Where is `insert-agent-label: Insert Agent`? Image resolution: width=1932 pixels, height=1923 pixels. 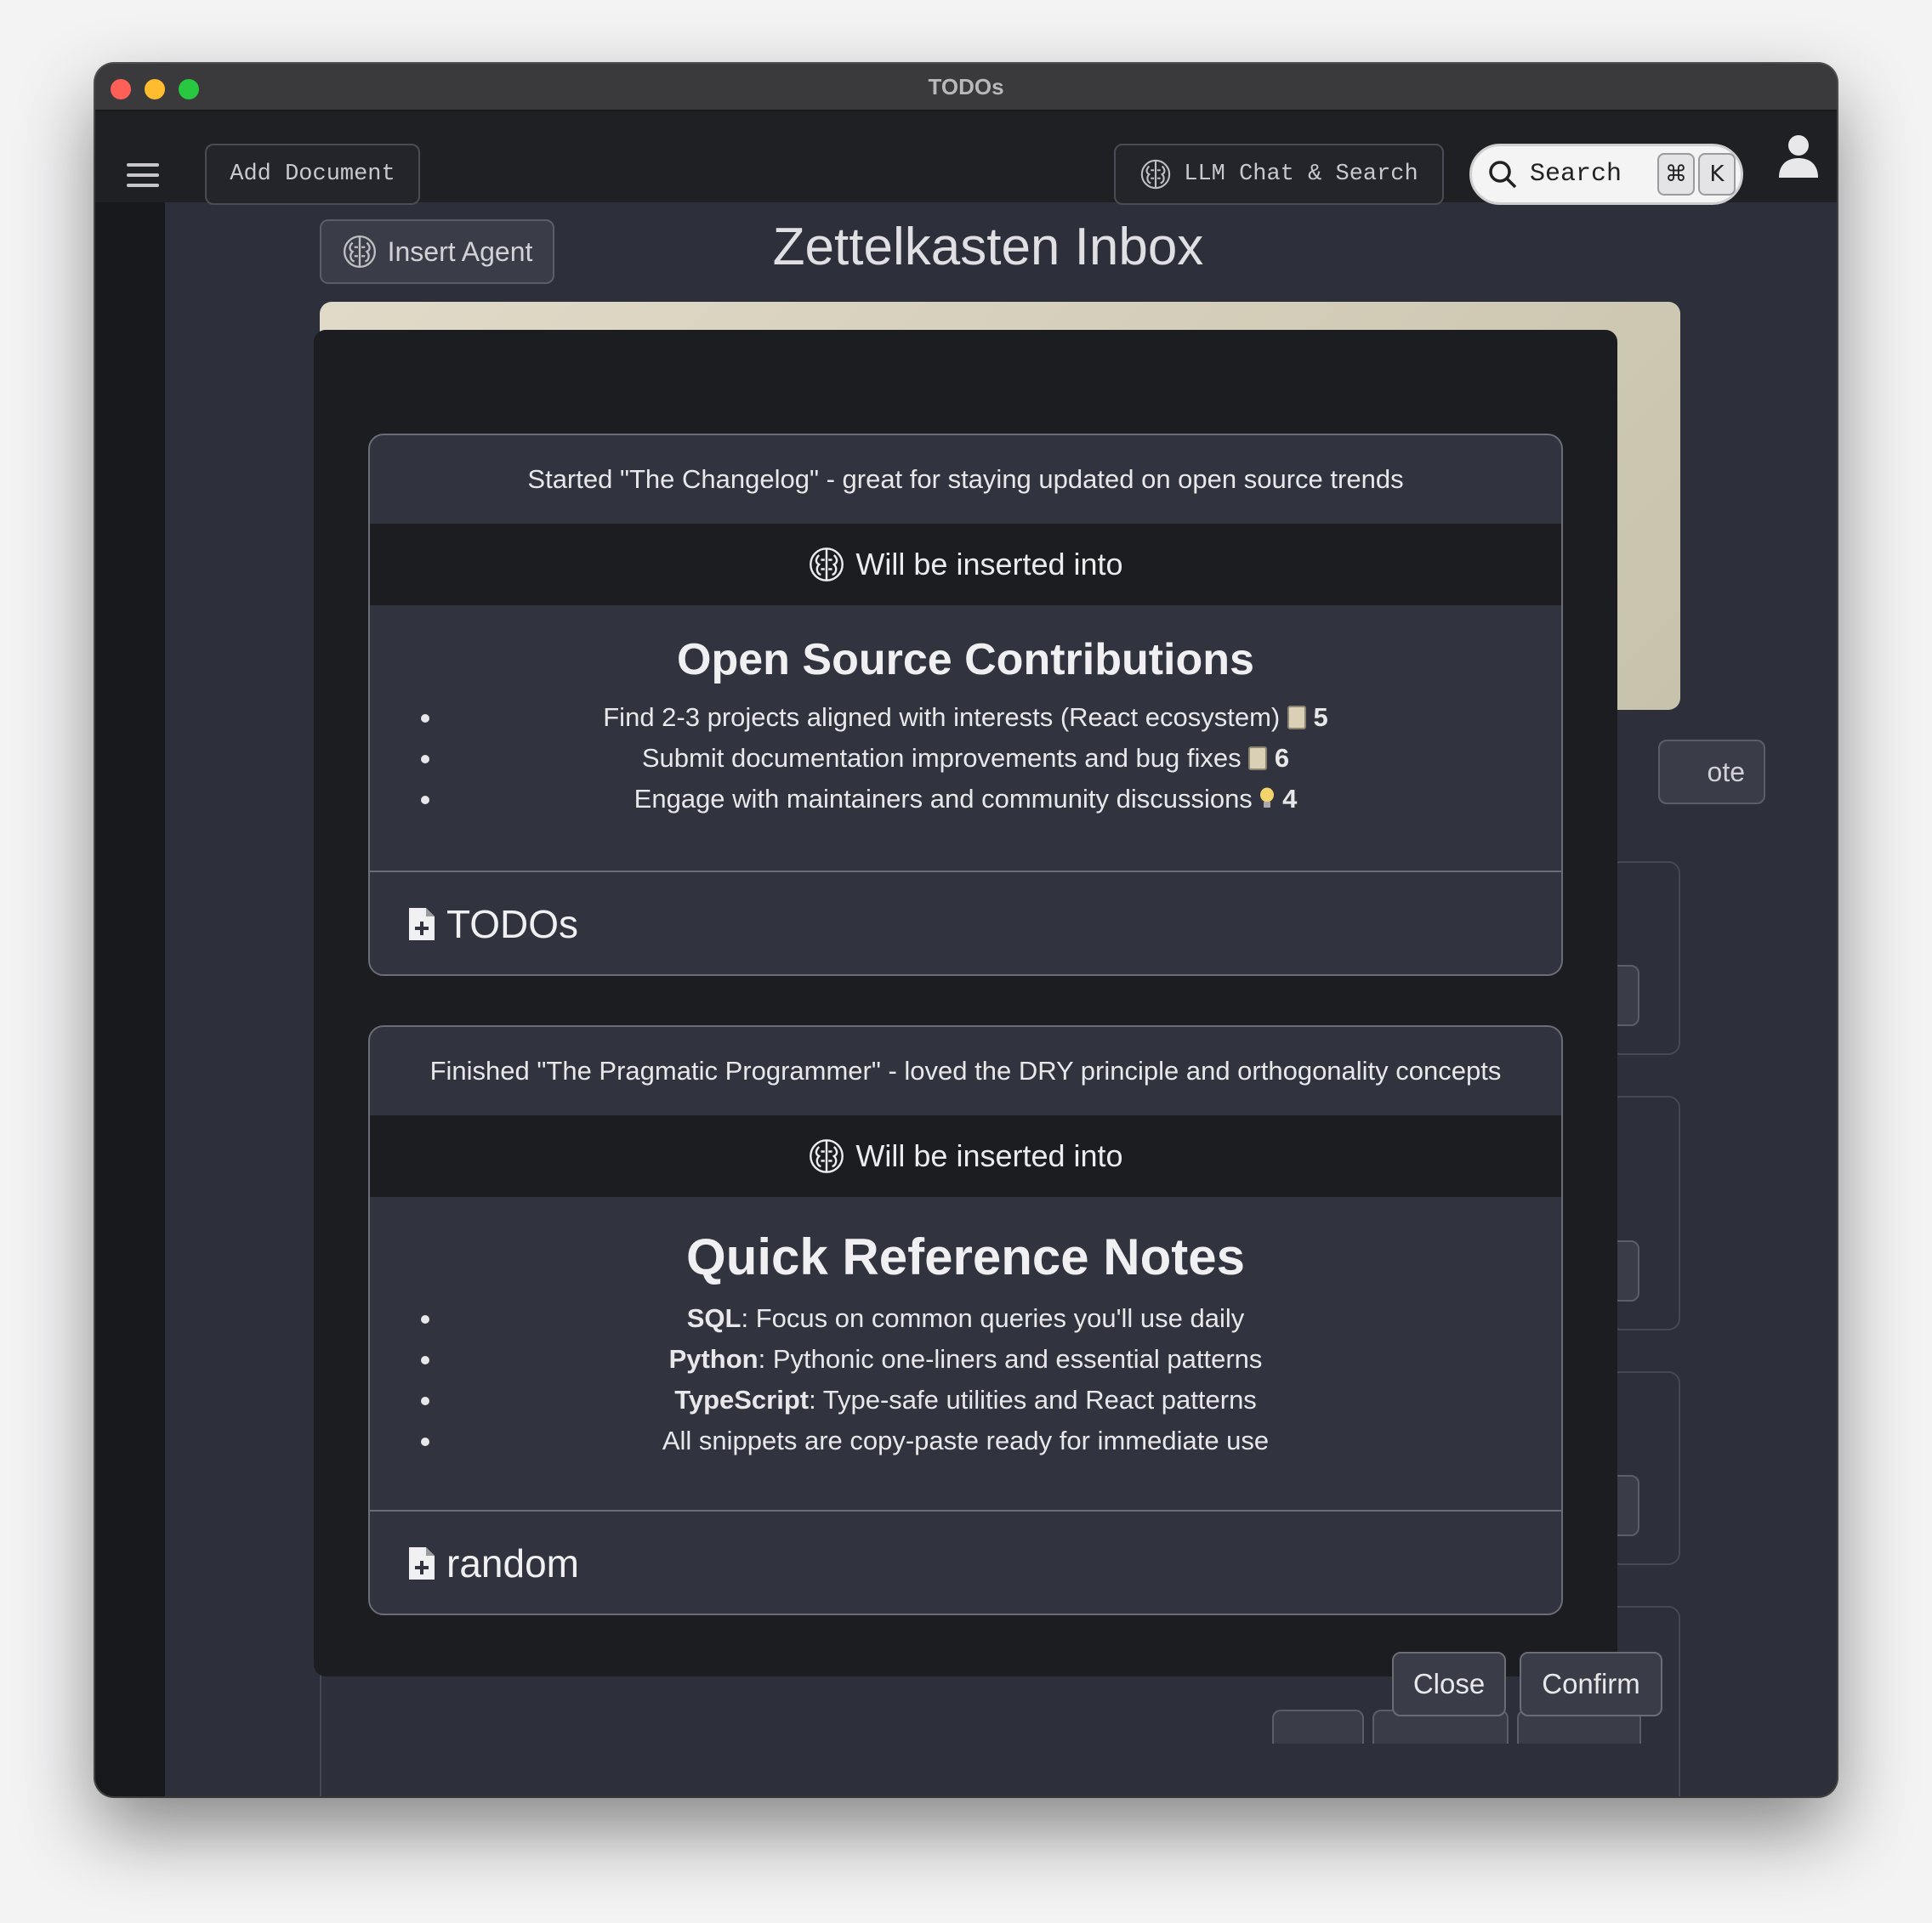
insert-agent-label: Insert Agent is located at coordinates (460, 251).